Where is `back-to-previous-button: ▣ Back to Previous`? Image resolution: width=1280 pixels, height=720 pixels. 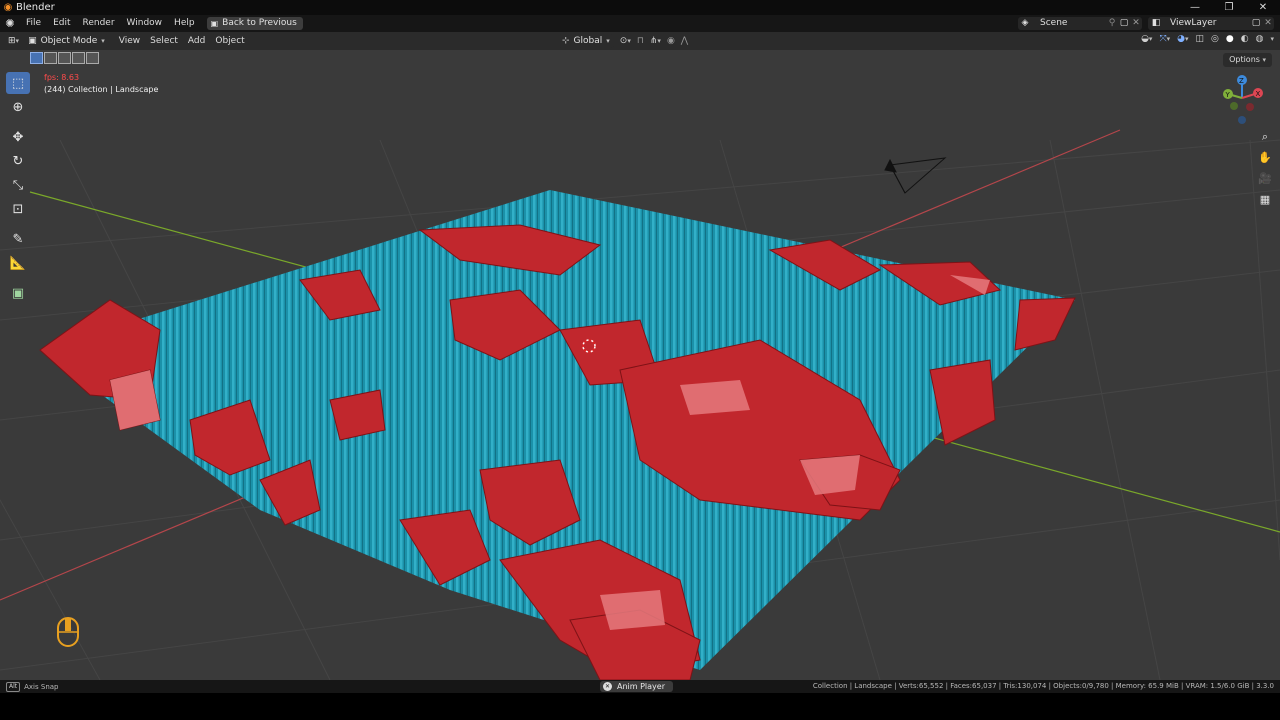
back-to-previous-button: ▣ Back to Previous is located at coordinates (254, 23).